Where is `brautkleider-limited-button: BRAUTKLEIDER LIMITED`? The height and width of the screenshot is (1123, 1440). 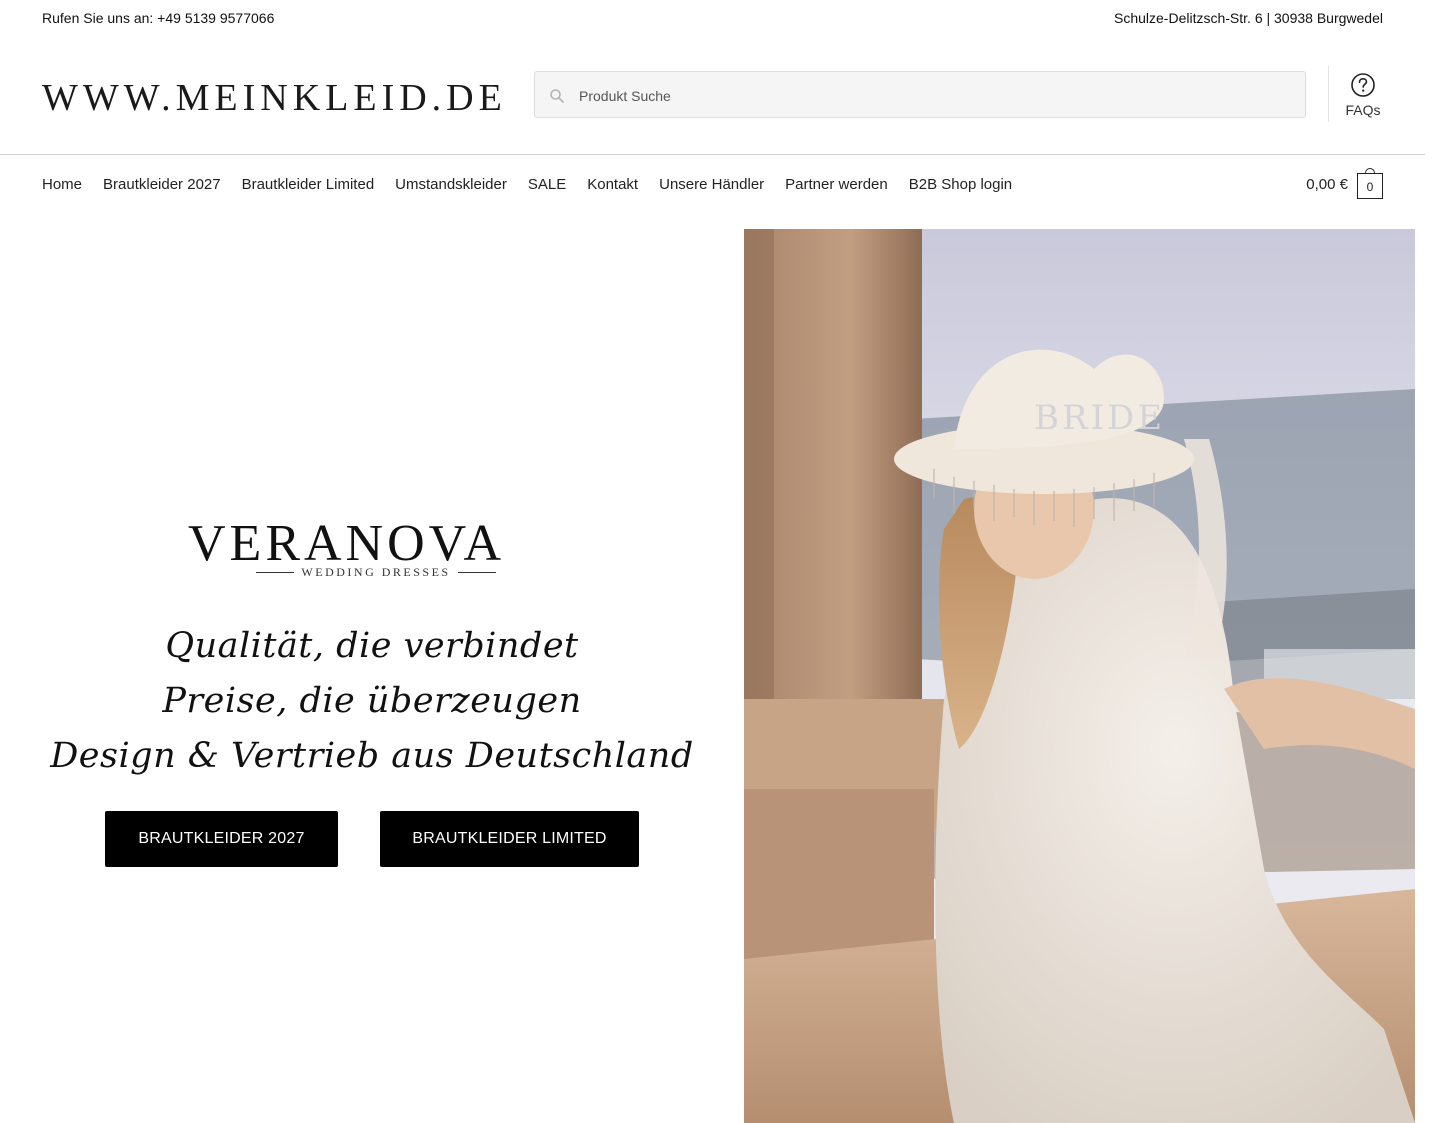
brautkleider-limited-button: BRAUTKLEIDER LIMITED is located at coordinates (509, 839).